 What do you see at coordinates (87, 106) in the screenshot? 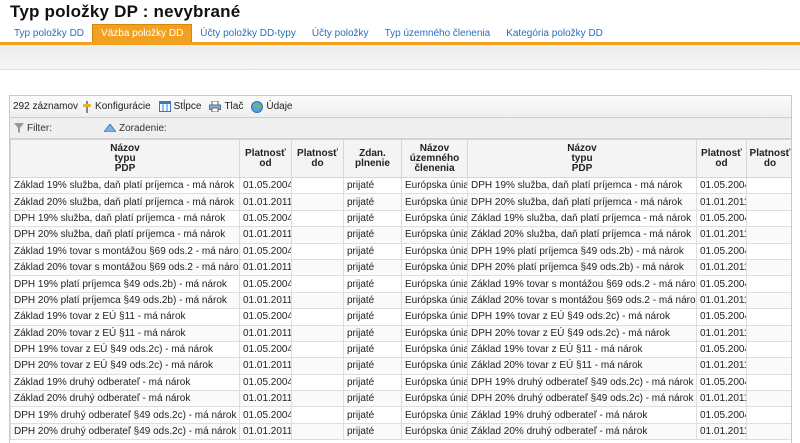
I see `config-icon` at bounding box center [87, 106].